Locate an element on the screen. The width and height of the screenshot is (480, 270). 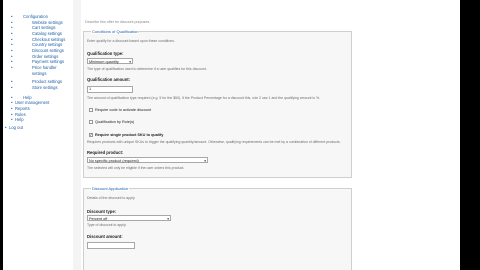
discount-amount-label: Discount amount: is located at coordinates (105, 236).